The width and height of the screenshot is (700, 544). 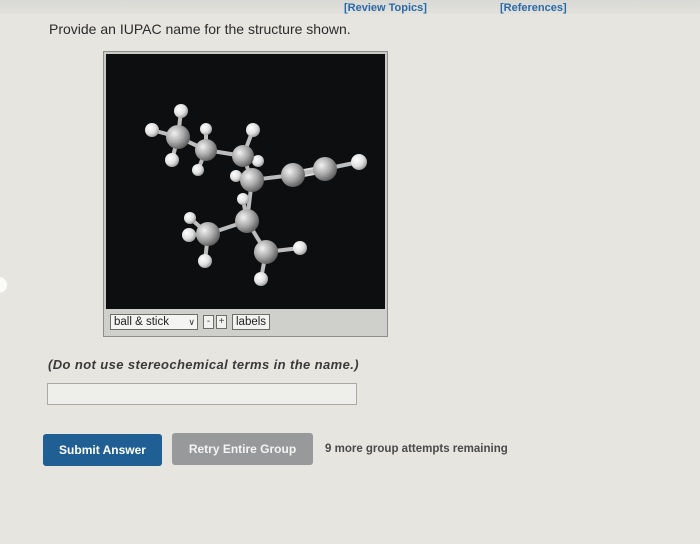 I want to click on side-collapse-tab, so click(x=3, y=285).